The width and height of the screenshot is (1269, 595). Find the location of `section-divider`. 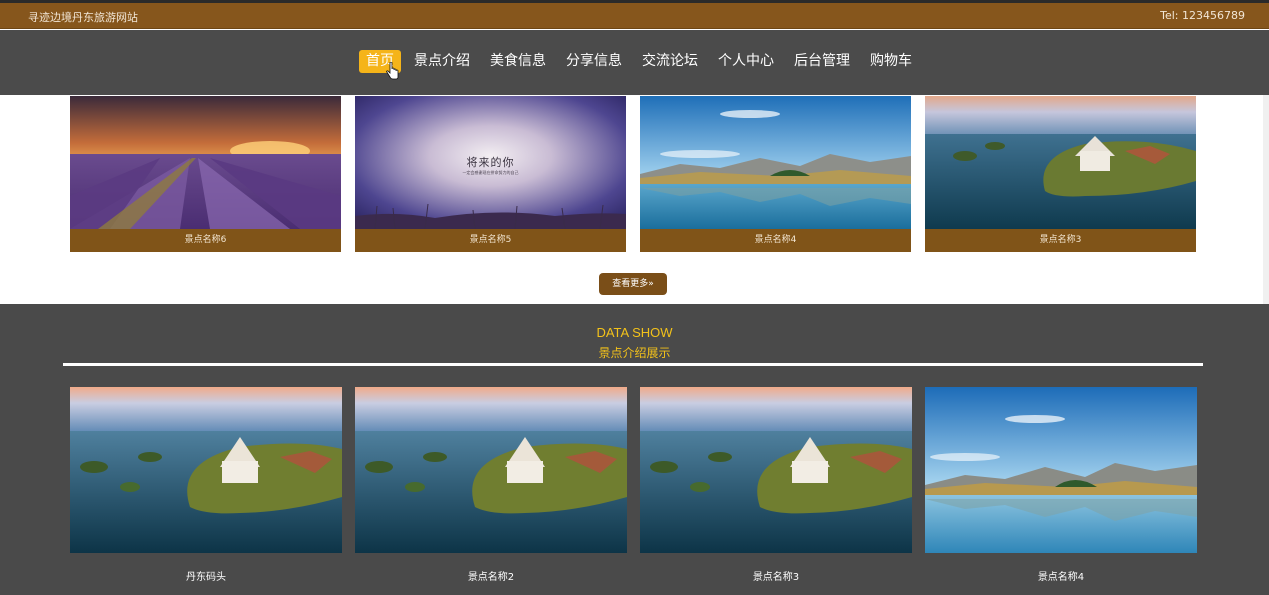

section-divider is located at coordinates (633, 364).